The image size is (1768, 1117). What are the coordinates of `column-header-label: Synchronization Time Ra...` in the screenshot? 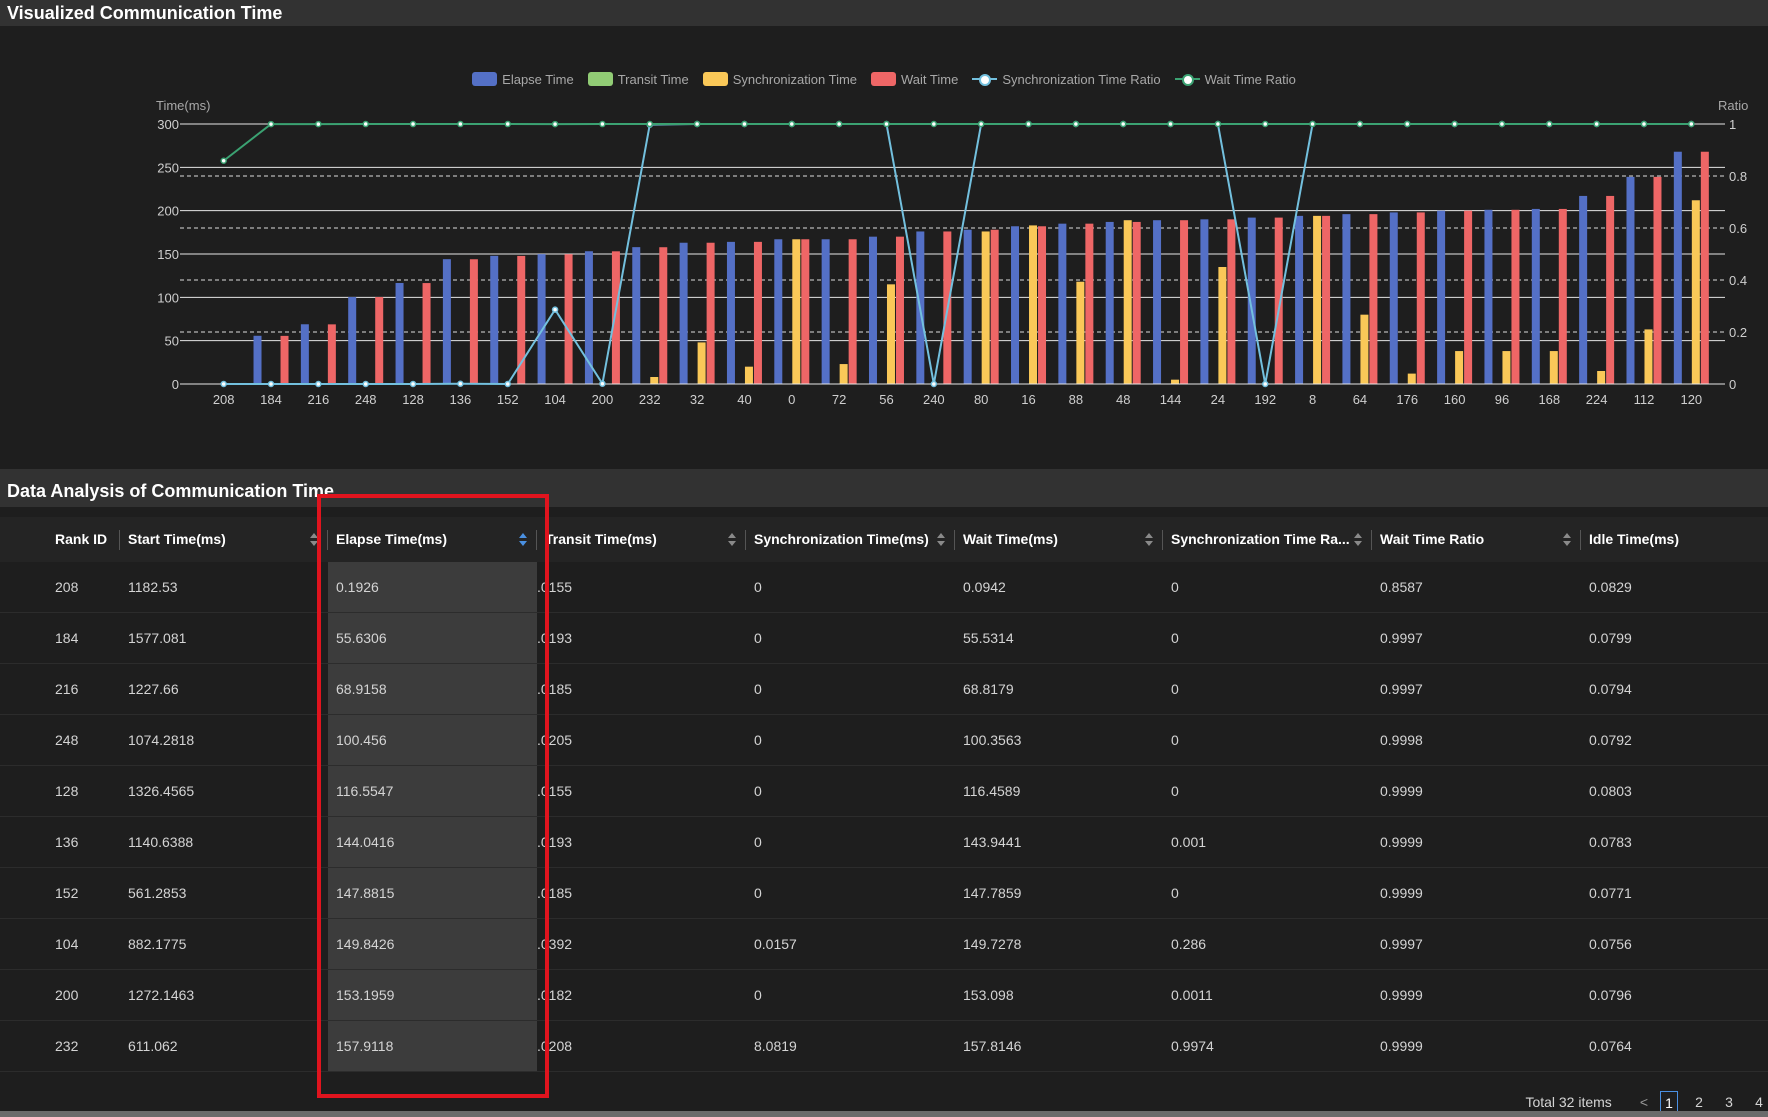 It's located at (1260, 539).